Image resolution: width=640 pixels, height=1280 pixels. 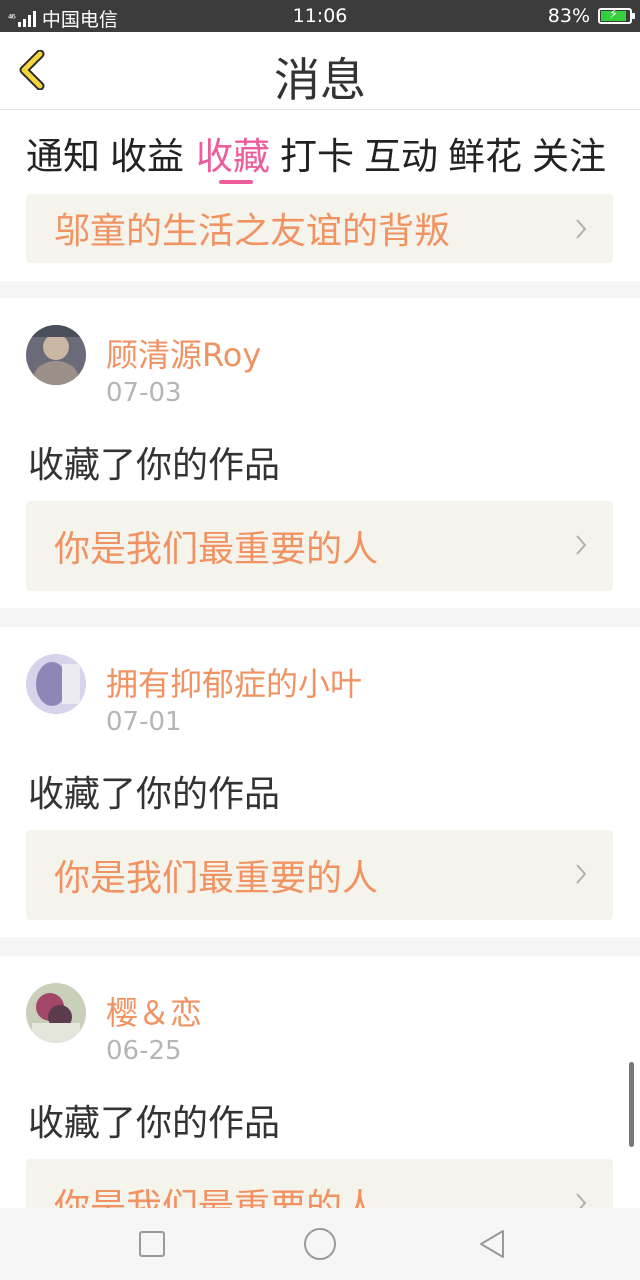 What do you see at coordinates (252, 231) in the screenshot?
I see `work-title: 邬童的生活之友谊的背叛` at bounding box center [252, 231].